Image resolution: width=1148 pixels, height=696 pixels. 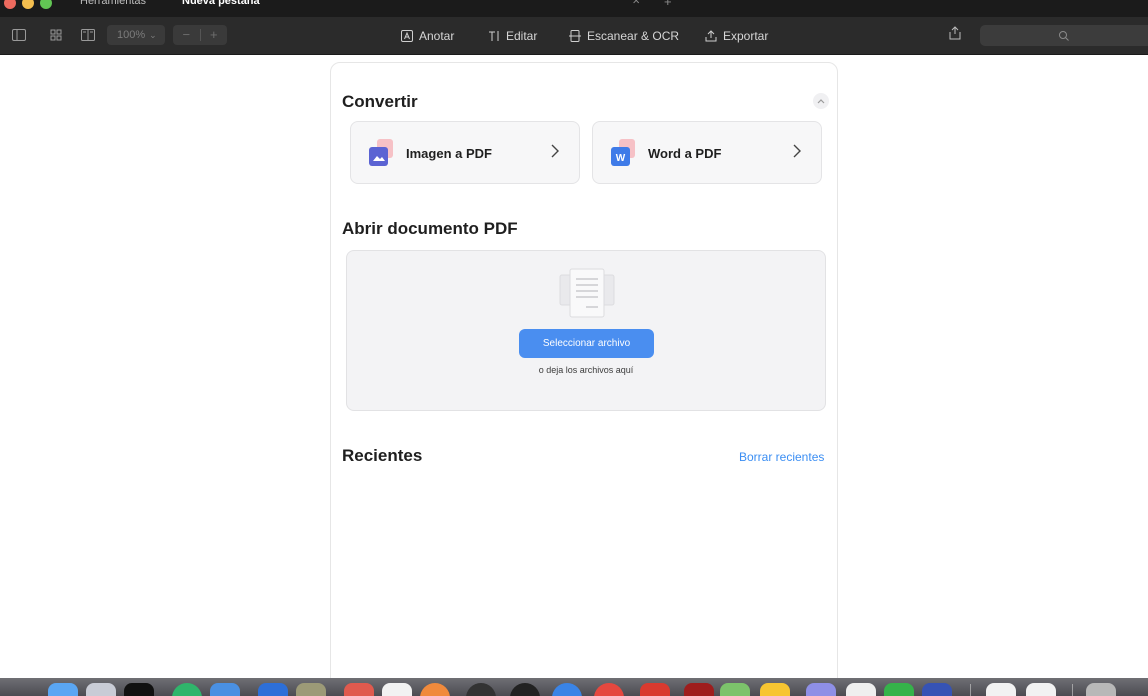 I want to click on zoom-stepper: − +, so click(x=200, y=35).